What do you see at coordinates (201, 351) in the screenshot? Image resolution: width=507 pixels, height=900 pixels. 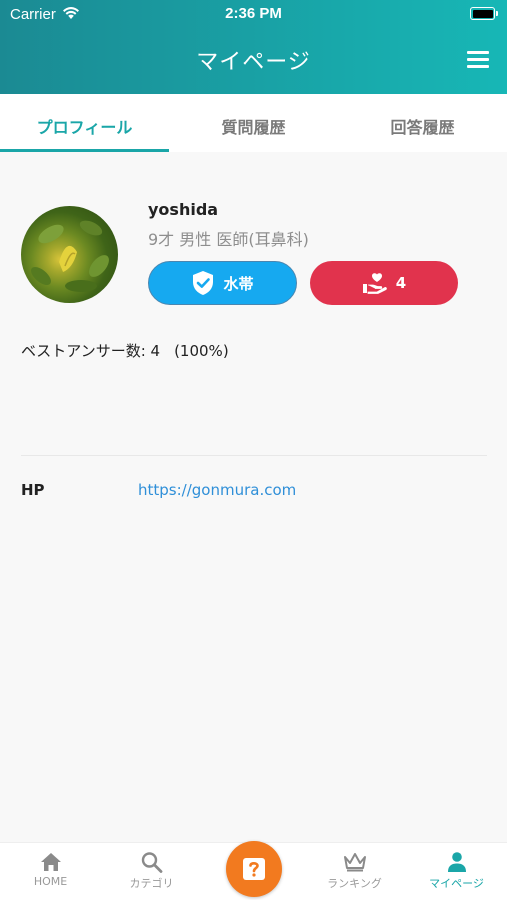 I see `best-answer-percentage: (100%)` at bounding box center [201, 351].